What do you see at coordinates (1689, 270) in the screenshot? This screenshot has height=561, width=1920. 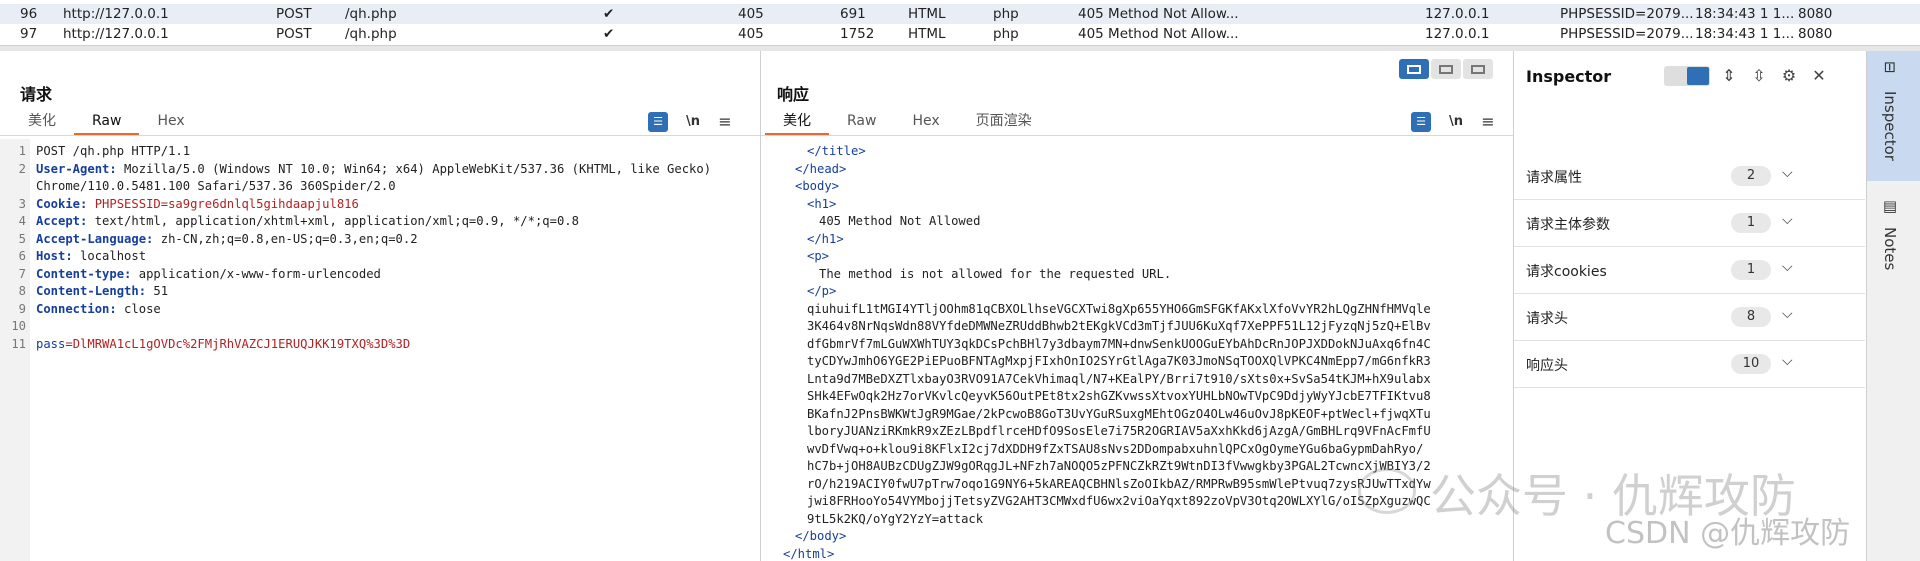 I see `inspector-section: 请求cookies 1 ⌵` at bounding box center [1689, 270].